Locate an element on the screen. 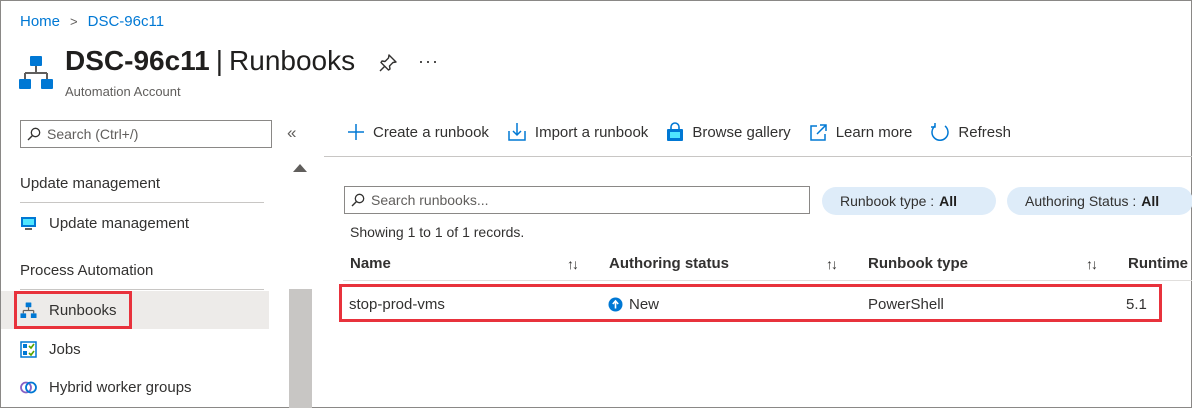  nav-item-hybrid-worker-groups: Hybrid worker groups is located at coordinates (135, 387).